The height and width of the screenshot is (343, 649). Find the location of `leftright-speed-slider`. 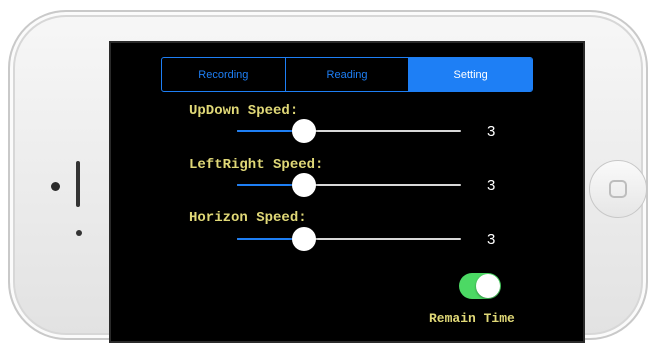

leftright-speed-slider is located at coordinates (349, 185).